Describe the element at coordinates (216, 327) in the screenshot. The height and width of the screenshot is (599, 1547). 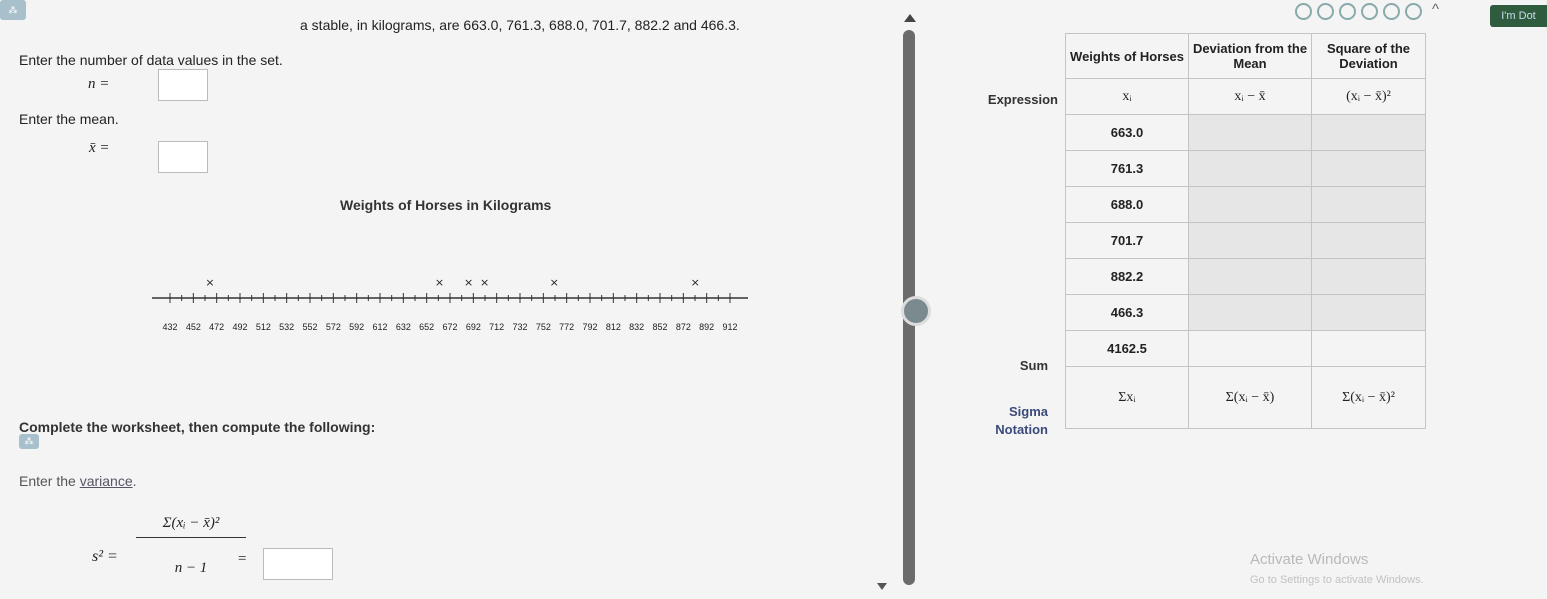
I see `tick-label: 472` at that location.